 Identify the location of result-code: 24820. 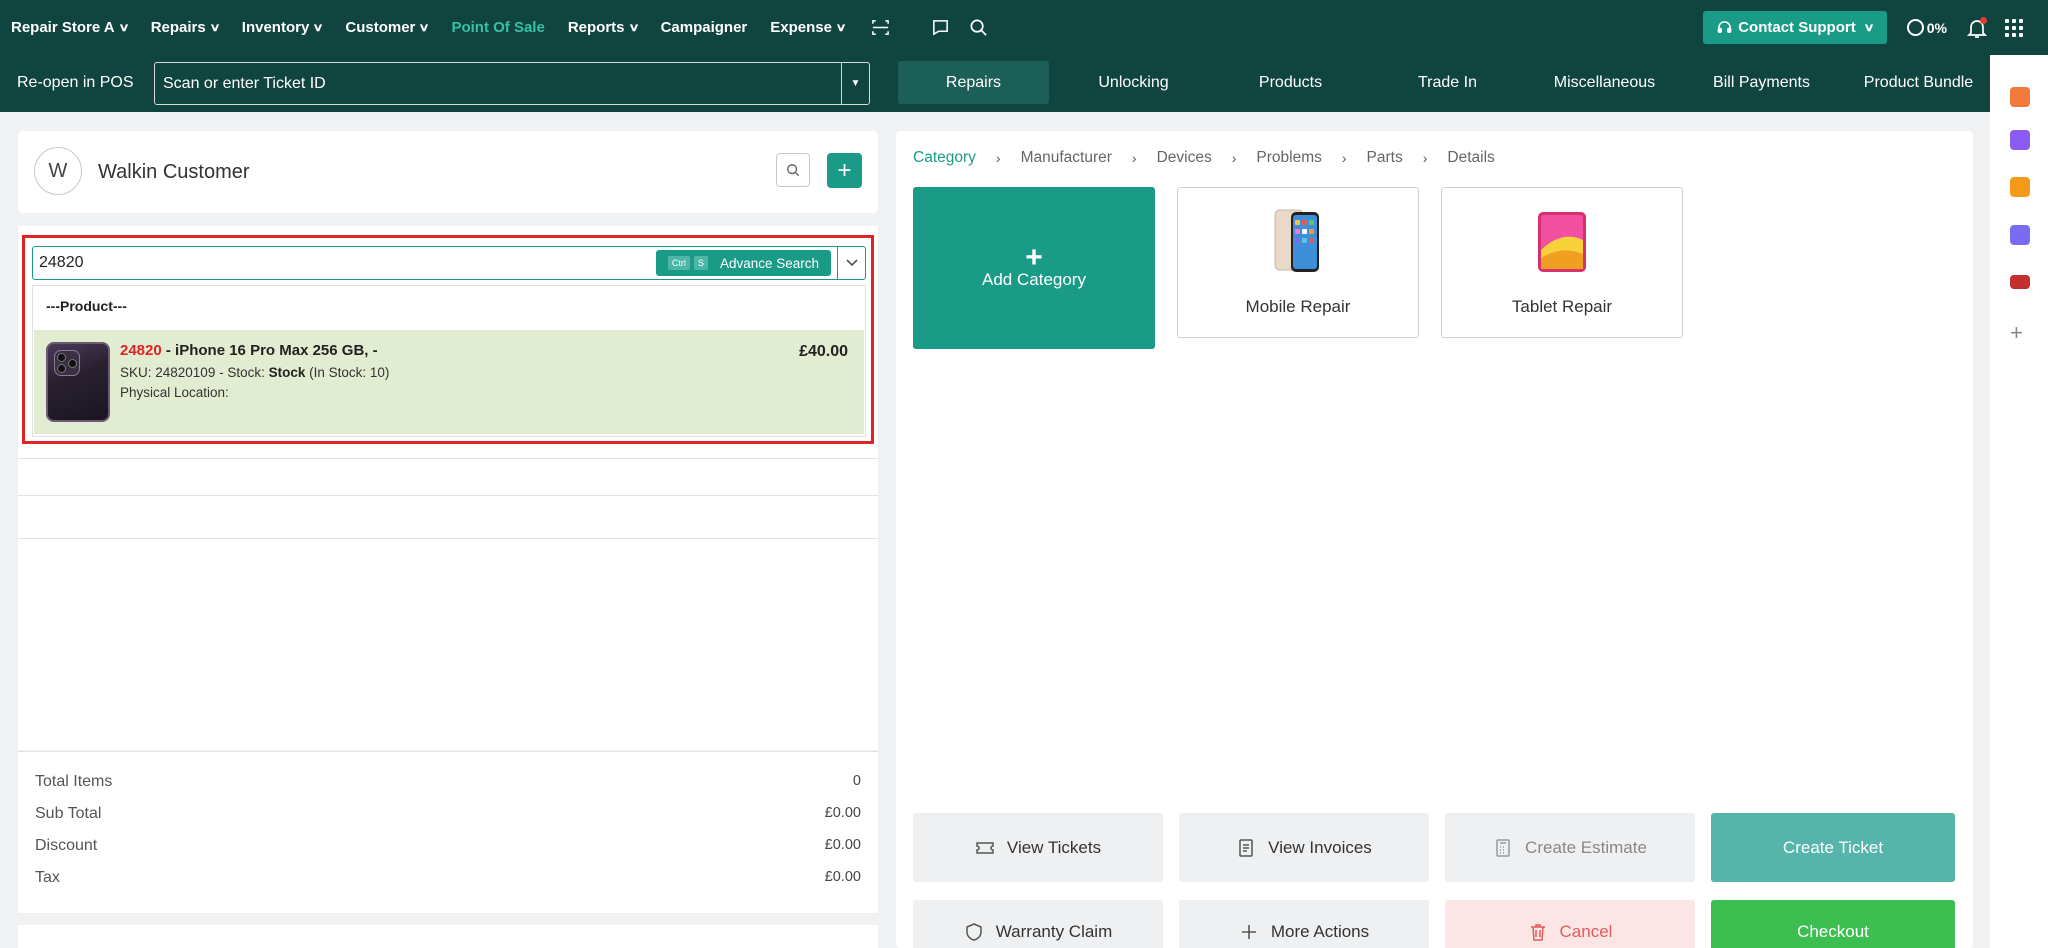
(141, 350).